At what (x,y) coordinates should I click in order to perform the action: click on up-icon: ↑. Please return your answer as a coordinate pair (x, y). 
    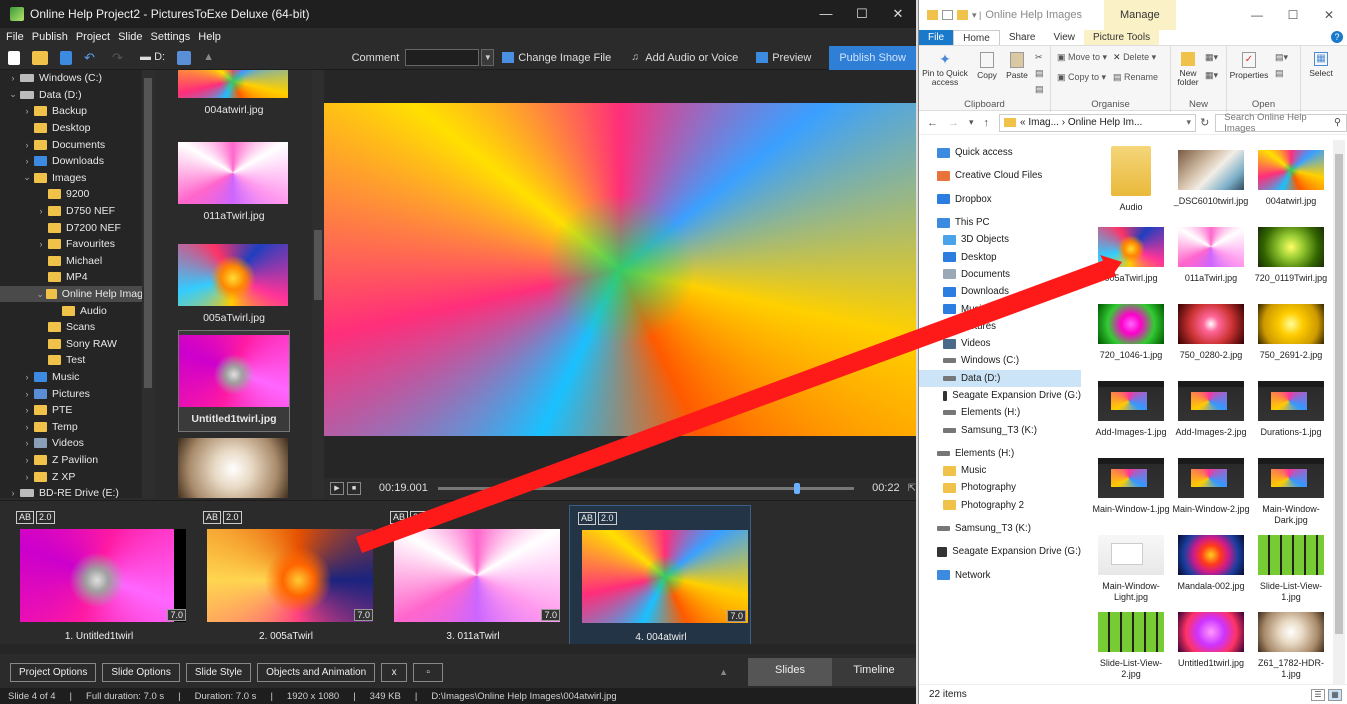
    Looking at the image, I should click on (987, 123).